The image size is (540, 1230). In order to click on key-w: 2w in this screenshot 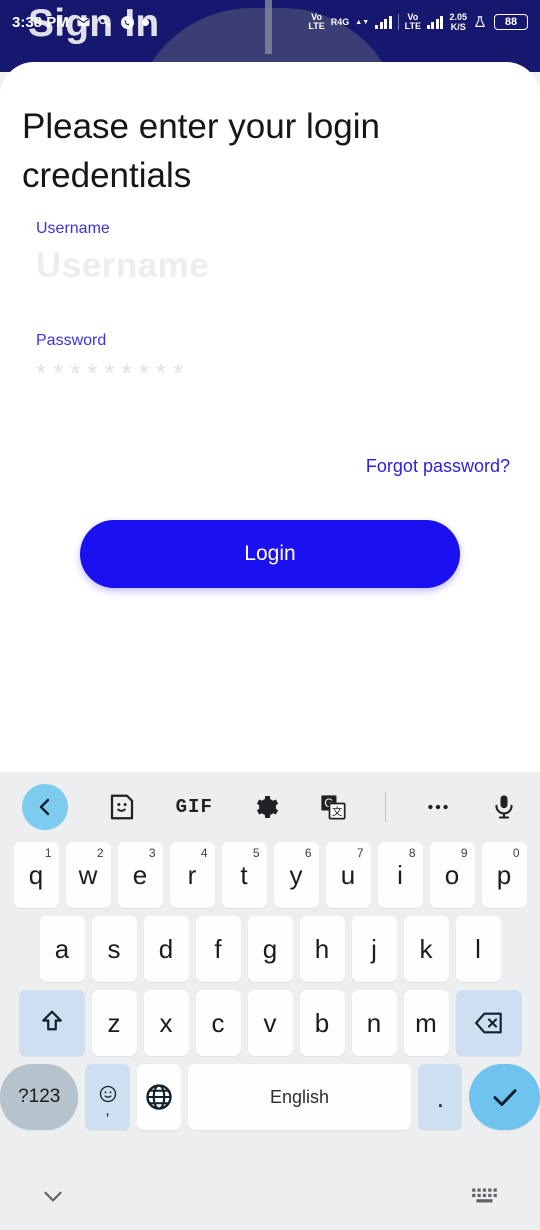, I will do `click(88, 875)`.